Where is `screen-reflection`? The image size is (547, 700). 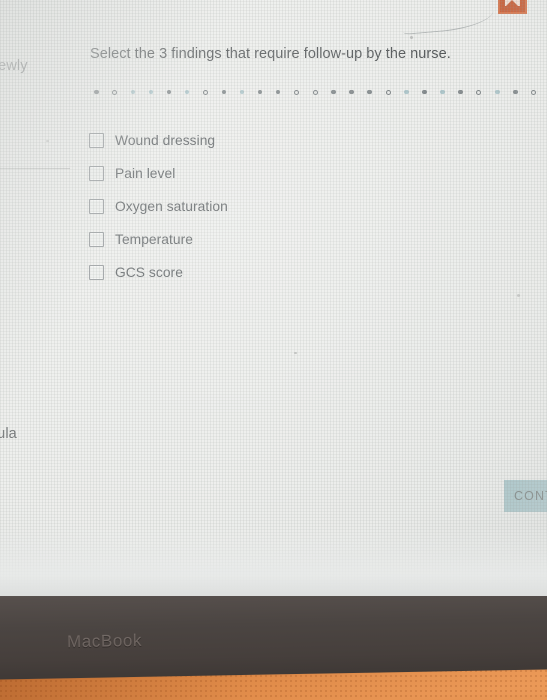
screen-reflection is located at coordinates (448, 17).